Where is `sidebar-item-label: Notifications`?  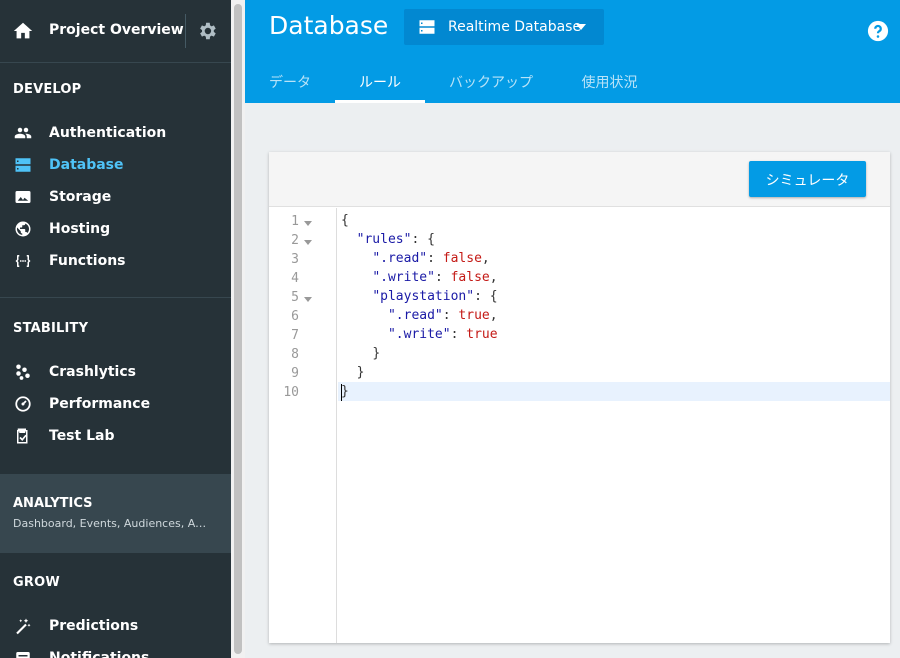 sidebar-item-label: Notifications is located at coordinates (99, 654).